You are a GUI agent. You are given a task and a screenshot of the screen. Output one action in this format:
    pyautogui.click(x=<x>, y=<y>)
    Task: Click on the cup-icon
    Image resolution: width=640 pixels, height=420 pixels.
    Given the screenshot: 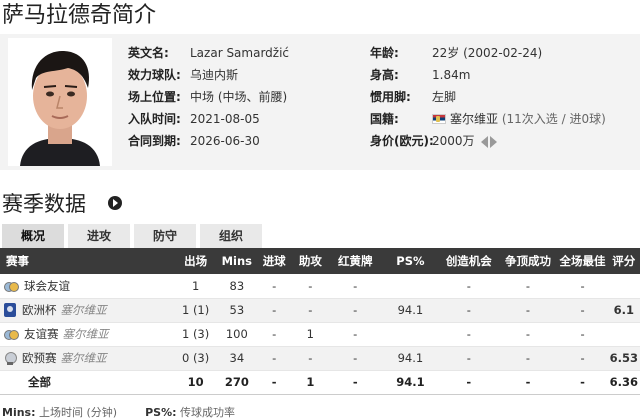 What is the action you would take?
    pyautogui.click(x=10, y=358)
    